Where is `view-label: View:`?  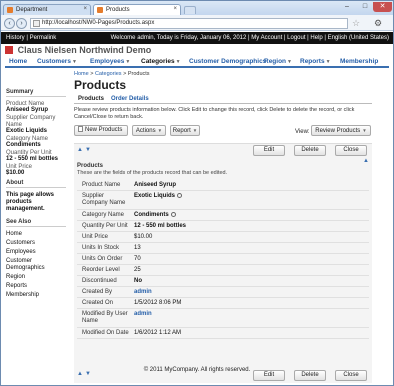
view-label: View: is located at coordinates (302, 132).